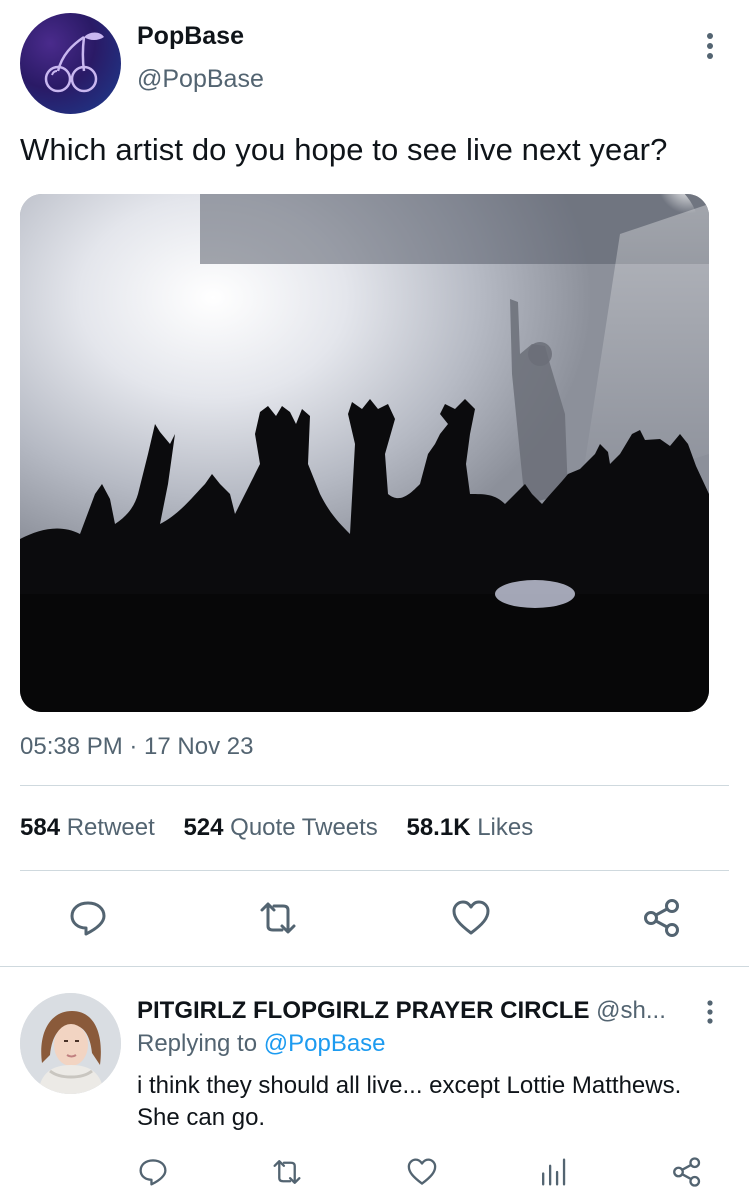 This screenshot has height=1200, width=749. I want to click on likes-label: Likes, so click(505, 827).